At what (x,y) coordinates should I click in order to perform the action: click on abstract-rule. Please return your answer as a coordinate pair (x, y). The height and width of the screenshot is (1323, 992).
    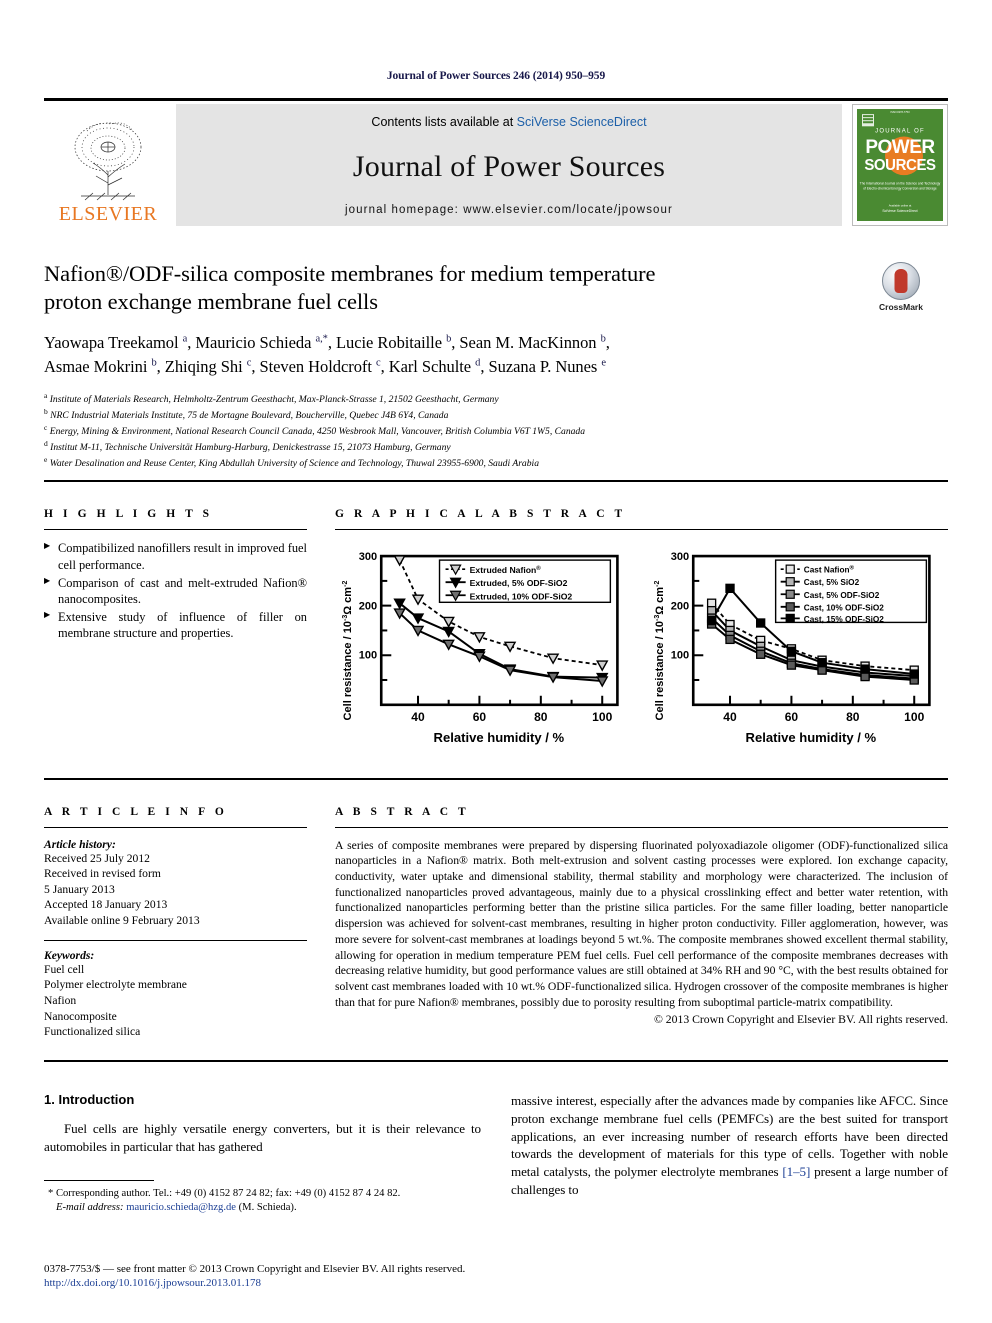
    Looking at the image, I should click on (641, 827).